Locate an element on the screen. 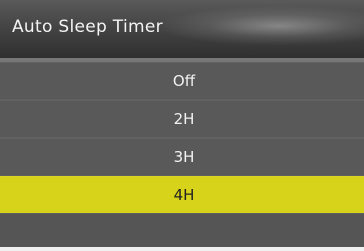 Image resolution: width=364 pixels, height=251 pixels. option-4h: 4H is located at coordinates (182, 194).